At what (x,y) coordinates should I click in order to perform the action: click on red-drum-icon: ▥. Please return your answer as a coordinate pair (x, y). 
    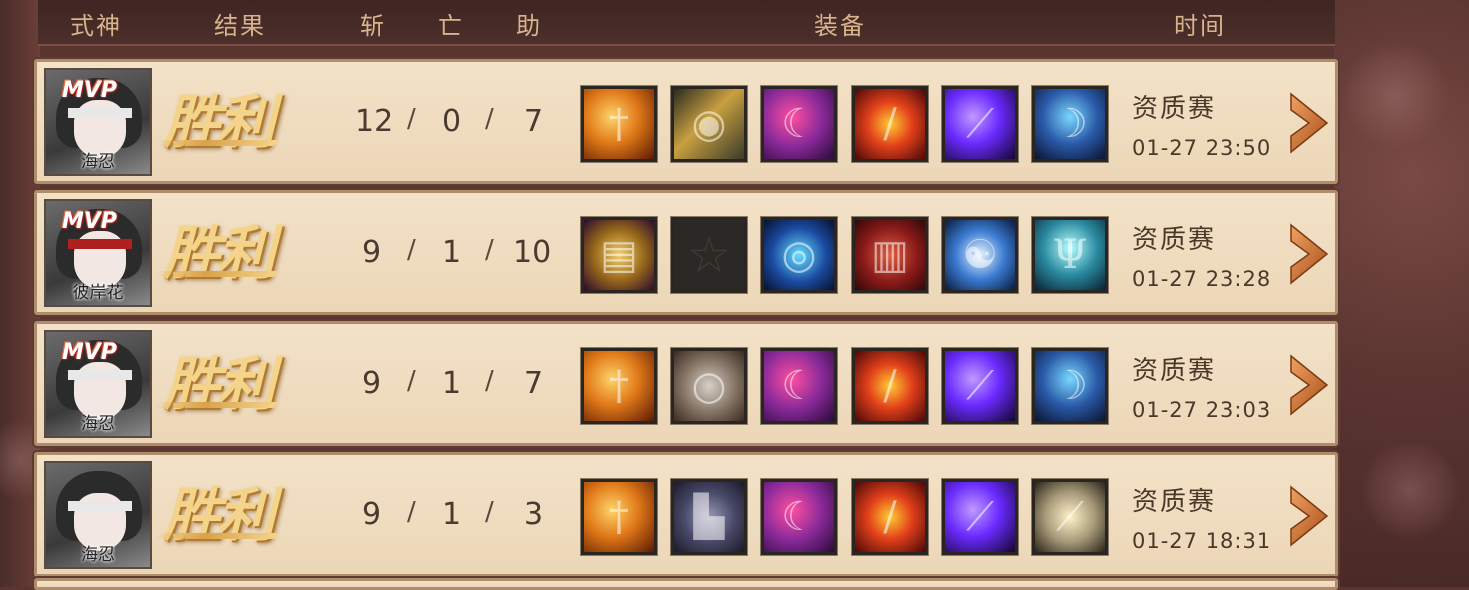
    Looking at the image, I should click on (890, 255).